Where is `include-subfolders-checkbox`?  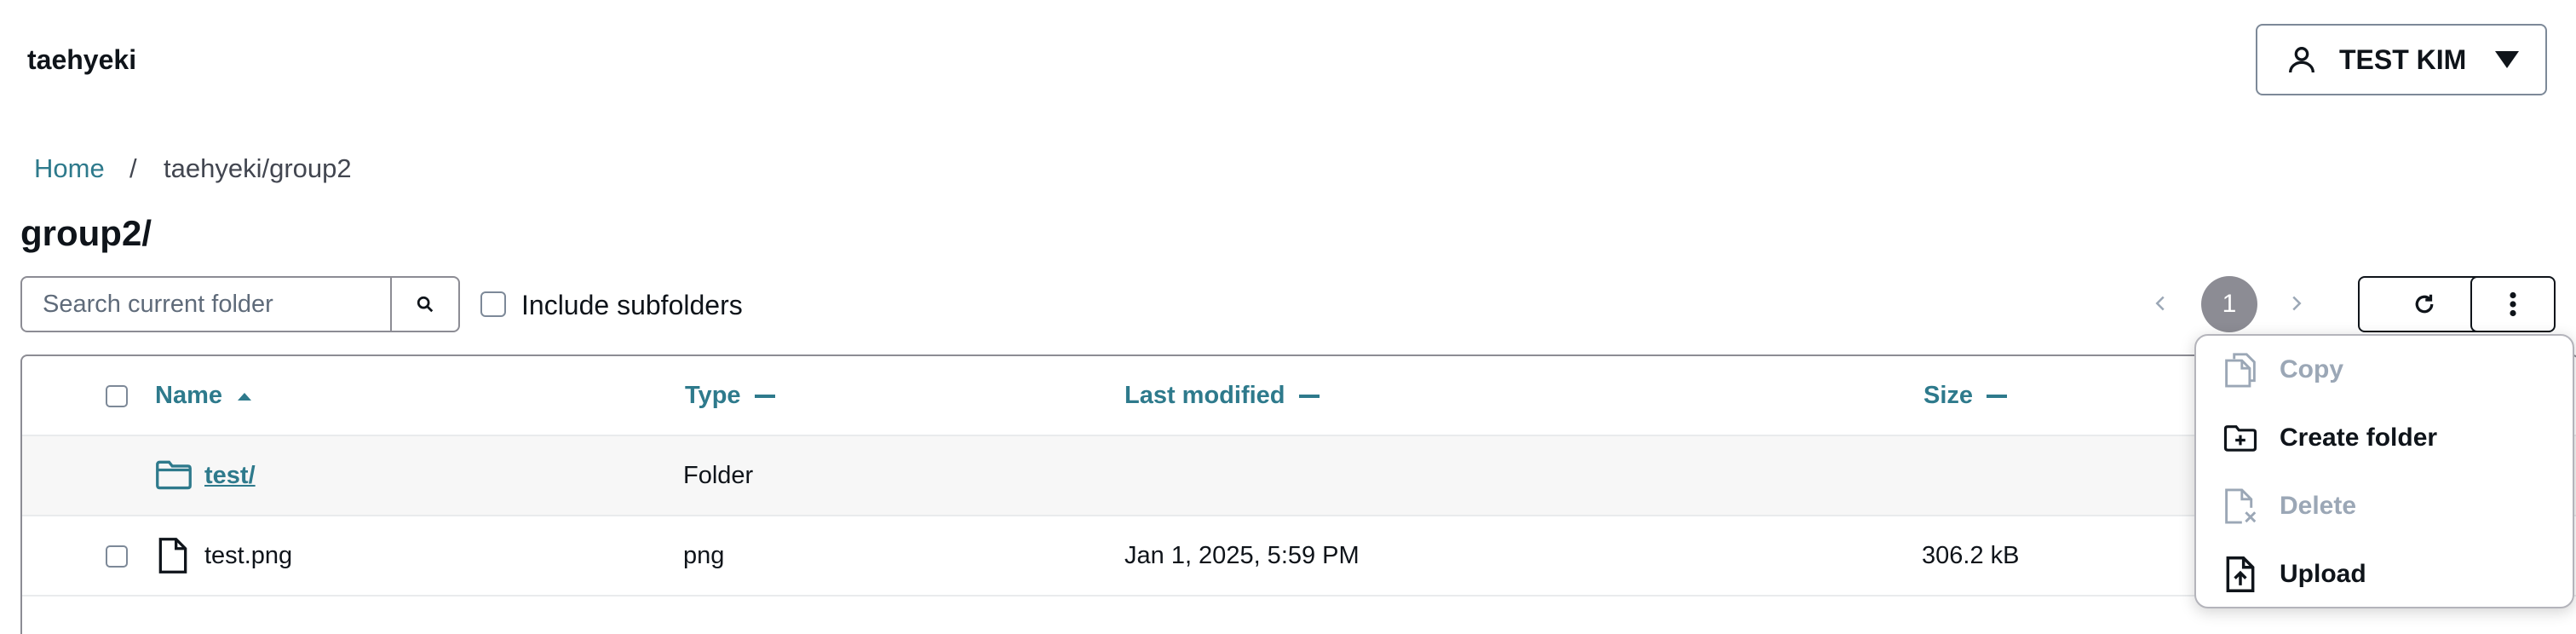 include-subfolders-checkbox is located at coordinates (493, 304).